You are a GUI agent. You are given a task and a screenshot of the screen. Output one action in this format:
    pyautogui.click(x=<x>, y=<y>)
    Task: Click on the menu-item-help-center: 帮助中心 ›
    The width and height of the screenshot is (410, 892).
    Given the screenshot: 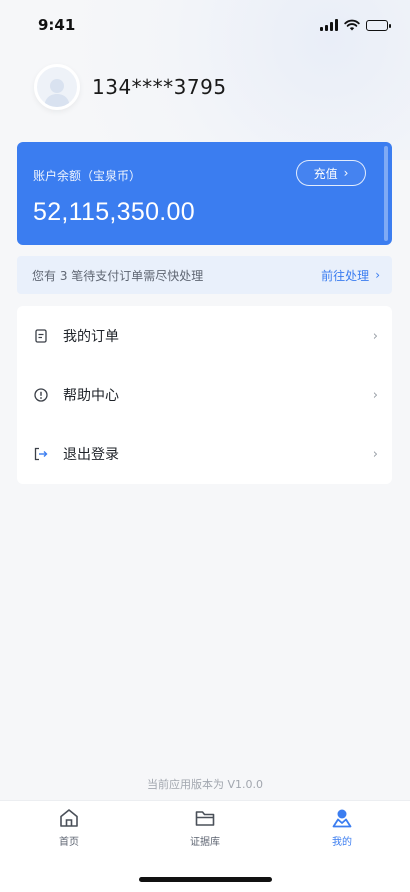 What is the action you would take?
    pyautogui.click(x=204, y=395)
    